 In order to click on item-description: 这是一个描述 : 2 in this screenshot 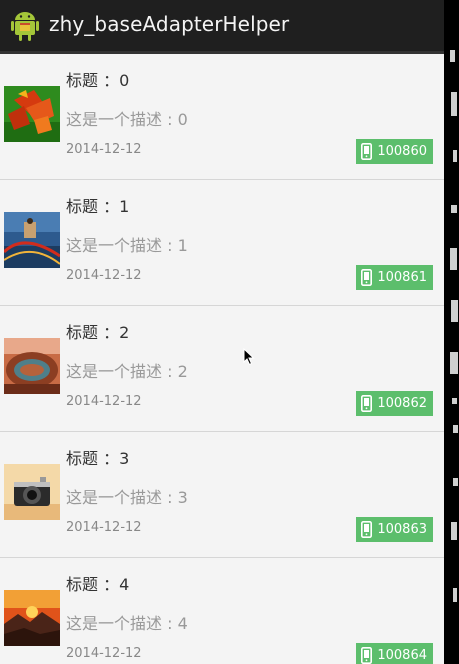, I will do `click(127, 371)`.